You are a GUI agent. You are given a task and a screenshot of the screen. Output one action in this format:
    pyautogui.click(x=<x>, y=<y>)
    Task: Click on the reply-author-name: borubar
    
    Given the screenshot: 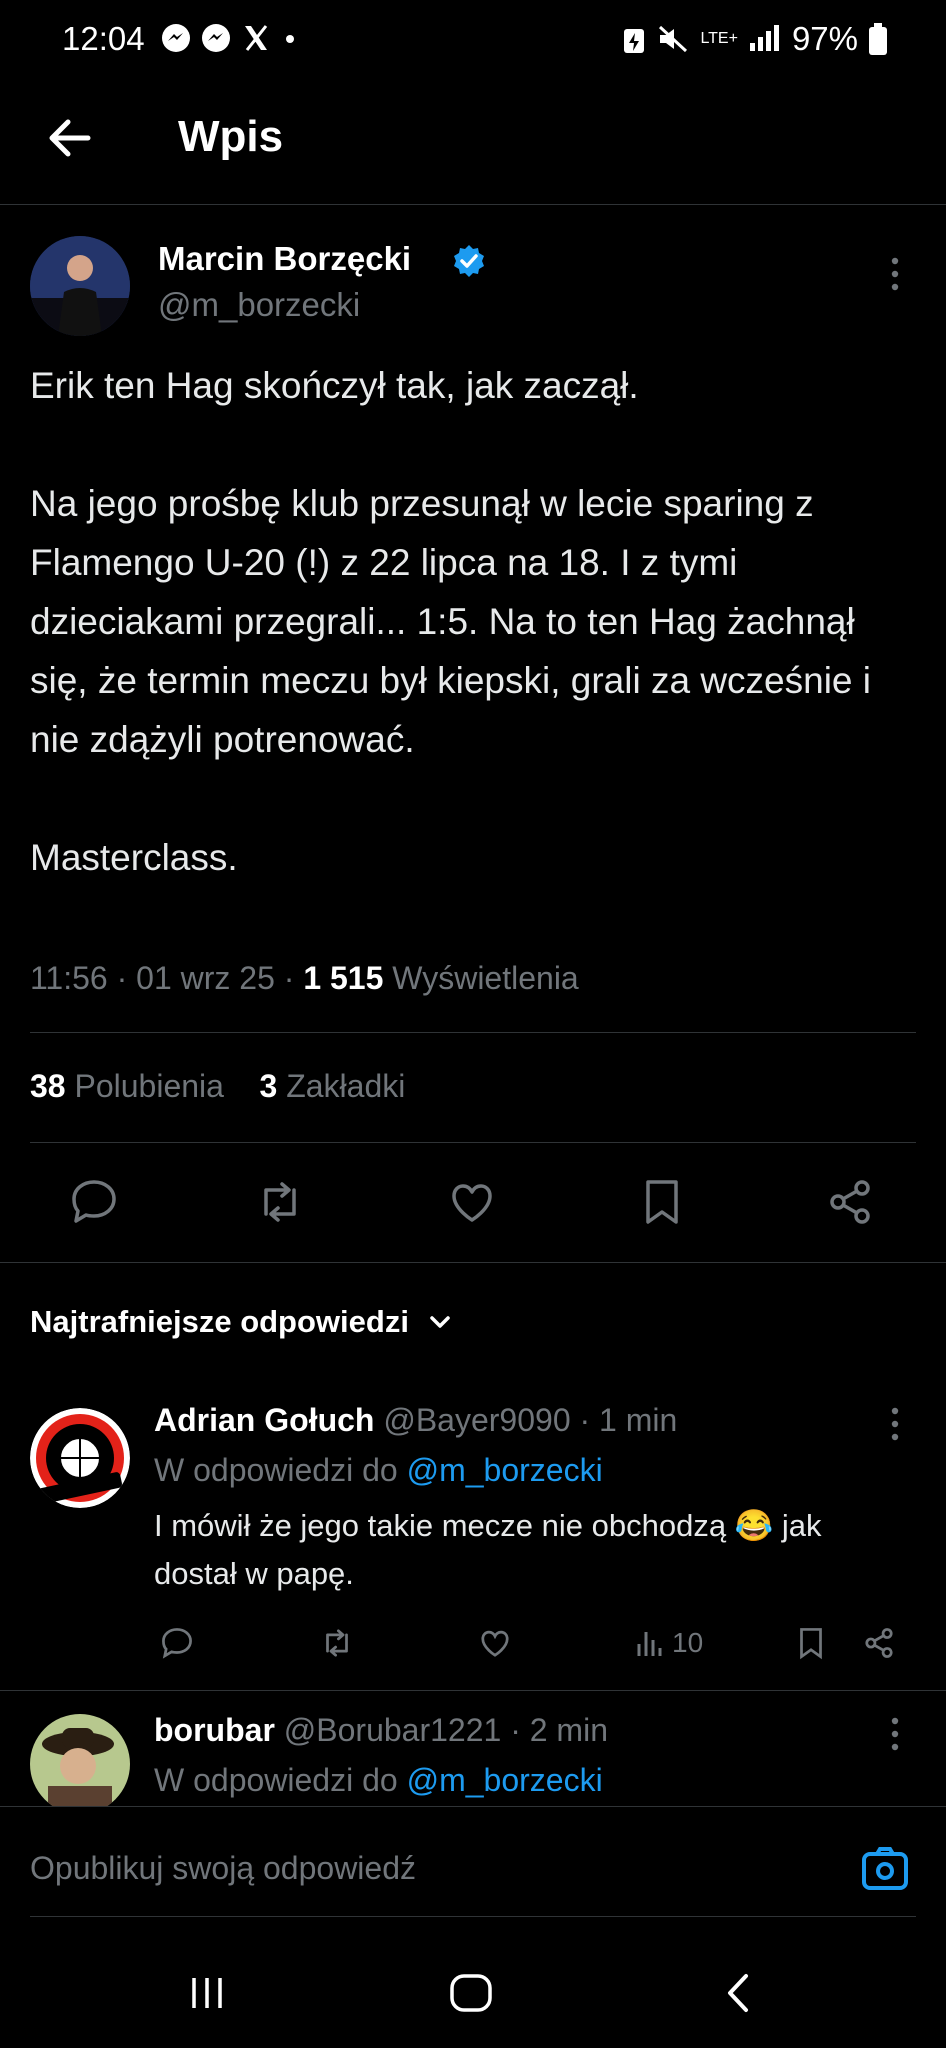 What is the action you would take?
    pyautogui.click(x=214, y=1730)
    